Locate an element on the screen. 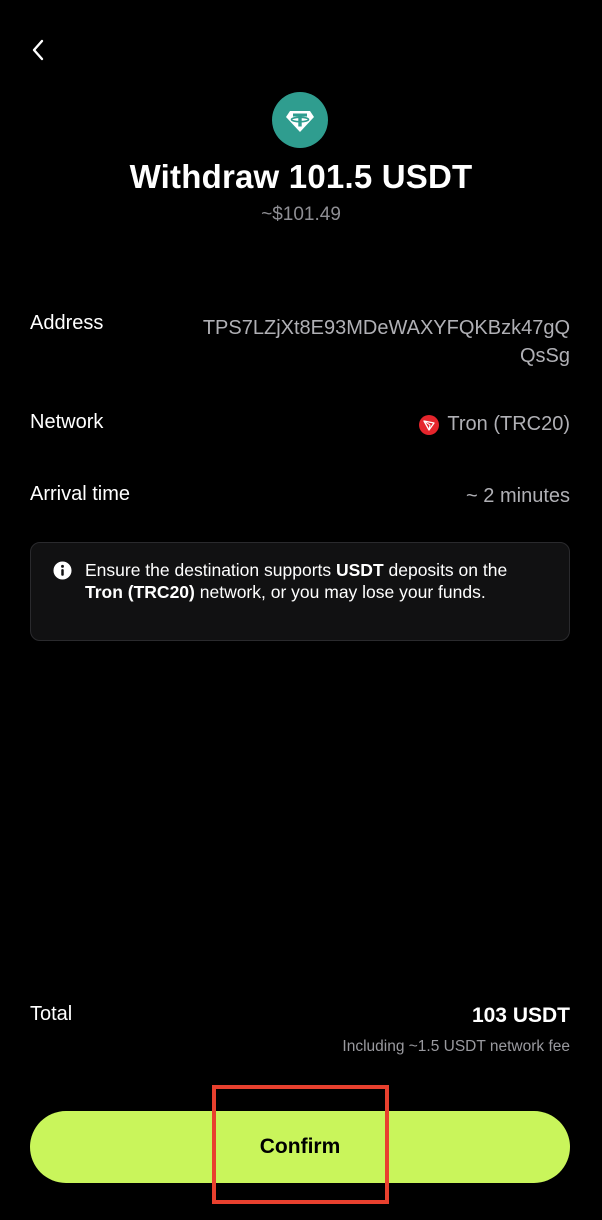 The height and width of the screenshot is (1220, 602). arrival-time-value: ~ 2 minutes is located at coordinates (518, 496).